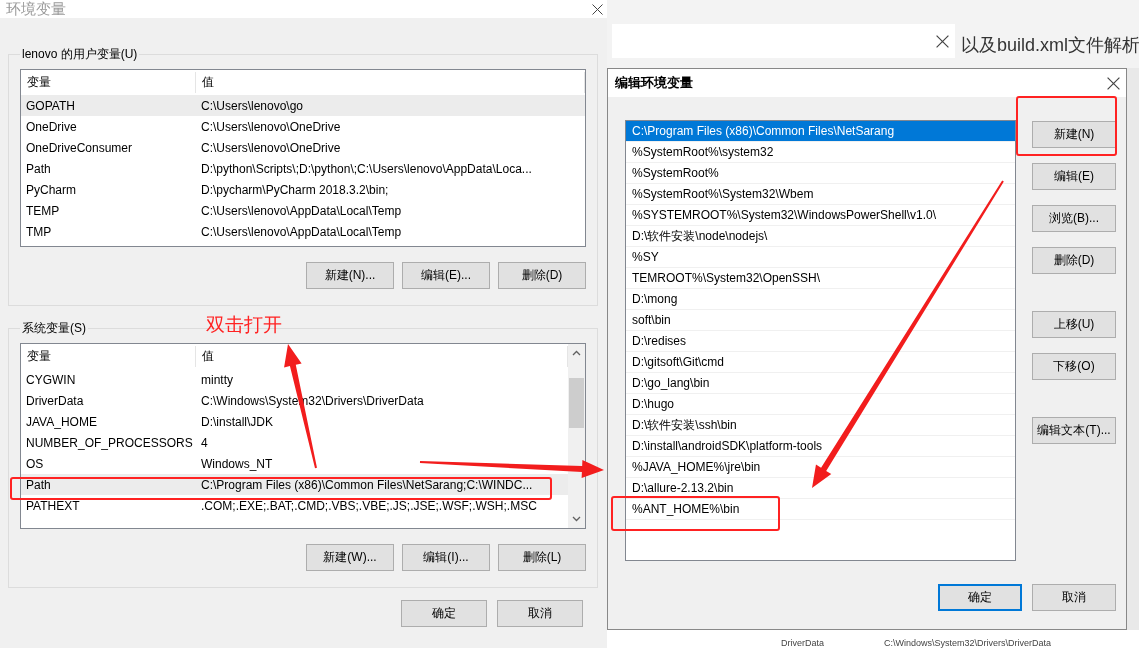 This screenshot has width=1139, height=648. I want to click on variable-name: TEMP, so click(43, 210).